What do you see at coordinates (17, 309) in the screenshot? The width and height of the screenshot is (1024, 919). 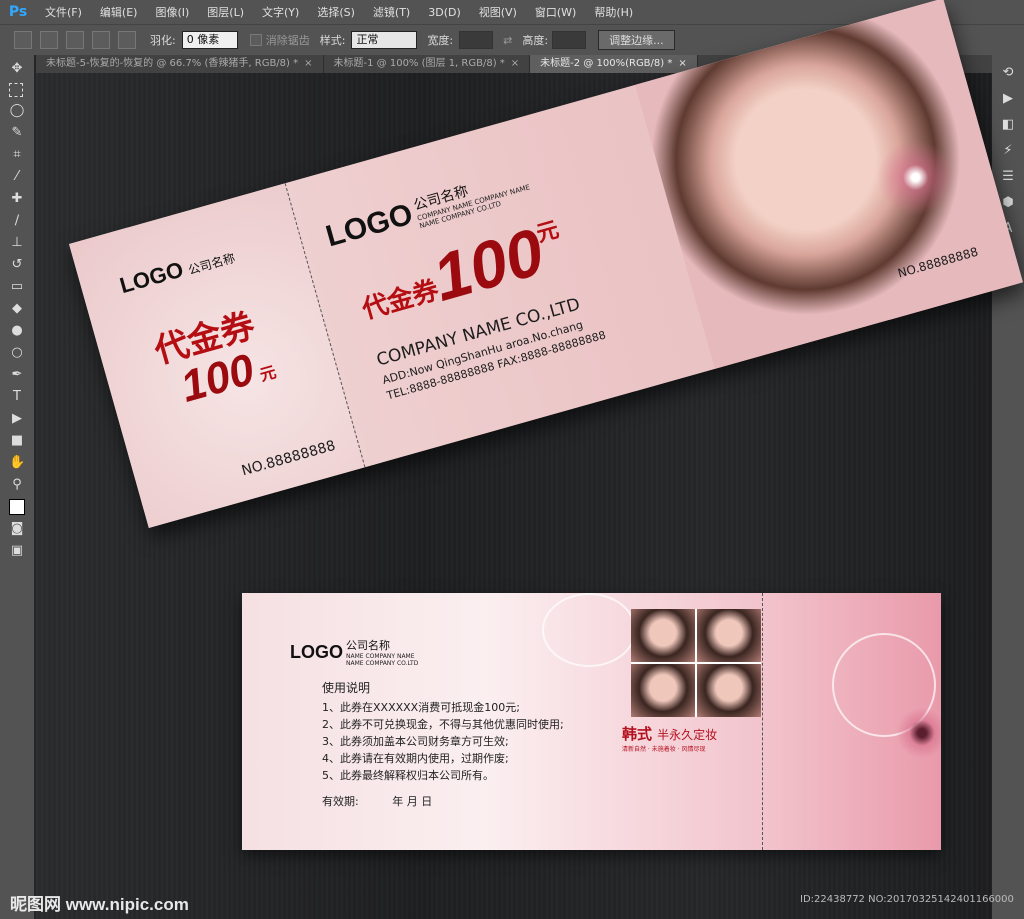 I see `paint-bucket-icon: ◆` at bounding box center [17, 309].